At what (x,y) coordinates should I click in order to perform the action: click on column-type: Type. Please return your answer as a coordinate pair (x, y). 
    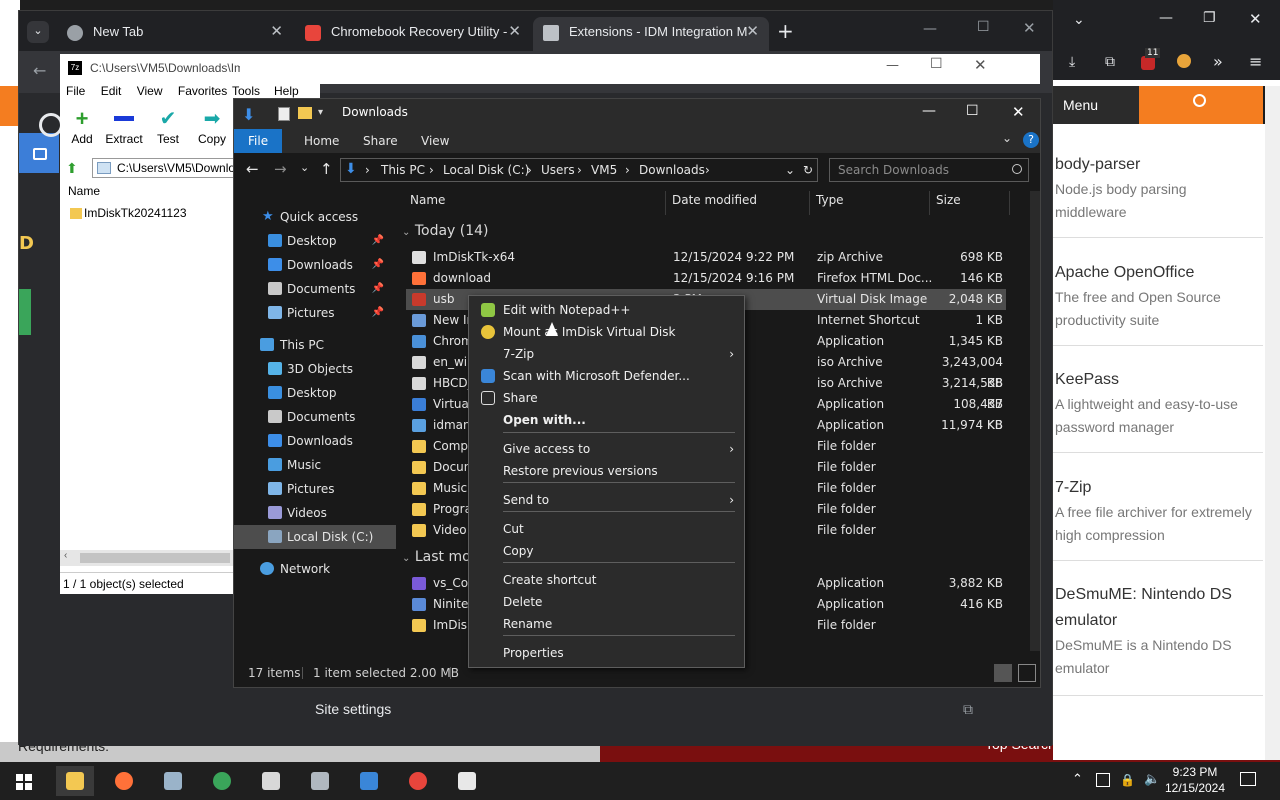
    Looking at the image, I should click on (870, 203).